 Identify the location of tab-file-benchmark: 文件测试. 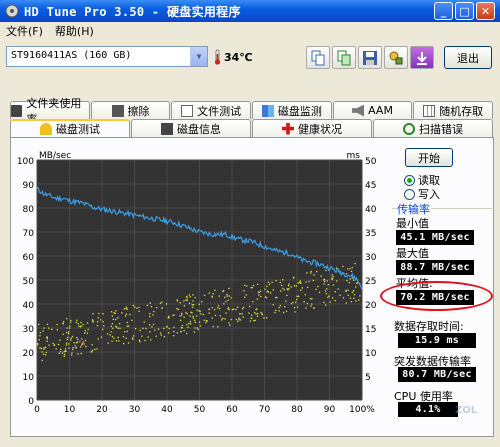
(211, 110).